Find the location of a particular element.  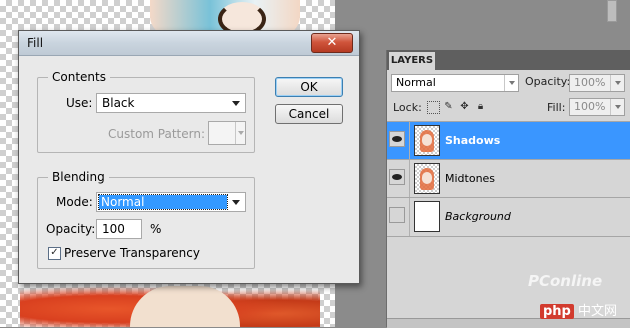

layer-name: Background is located at coordinates (478, 216).